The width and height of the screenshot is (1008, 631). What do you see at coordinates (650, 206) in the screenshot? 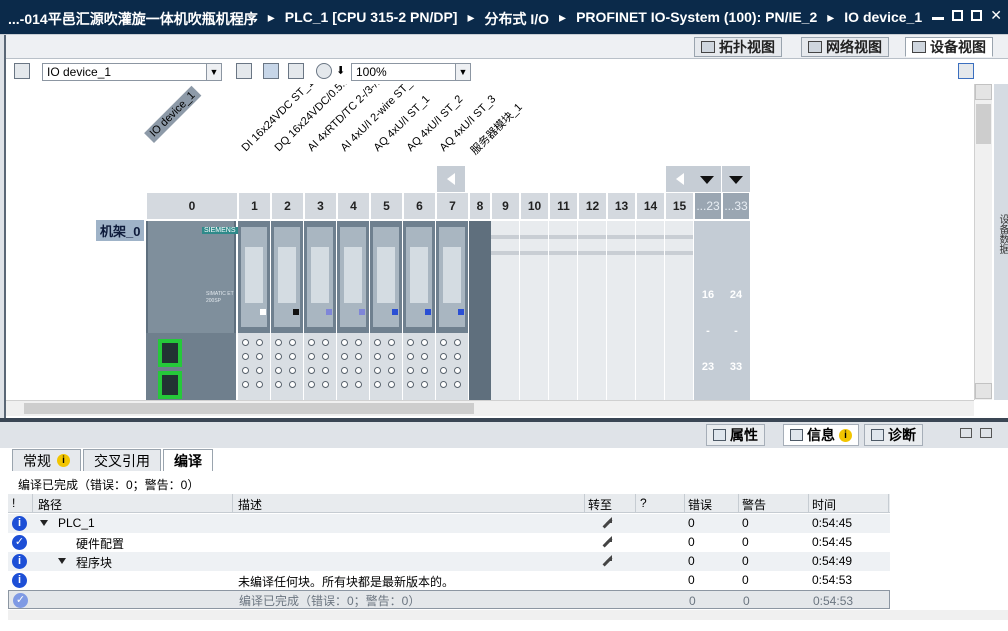
I see `slot-header: 14` at bounding box center [650, 206].